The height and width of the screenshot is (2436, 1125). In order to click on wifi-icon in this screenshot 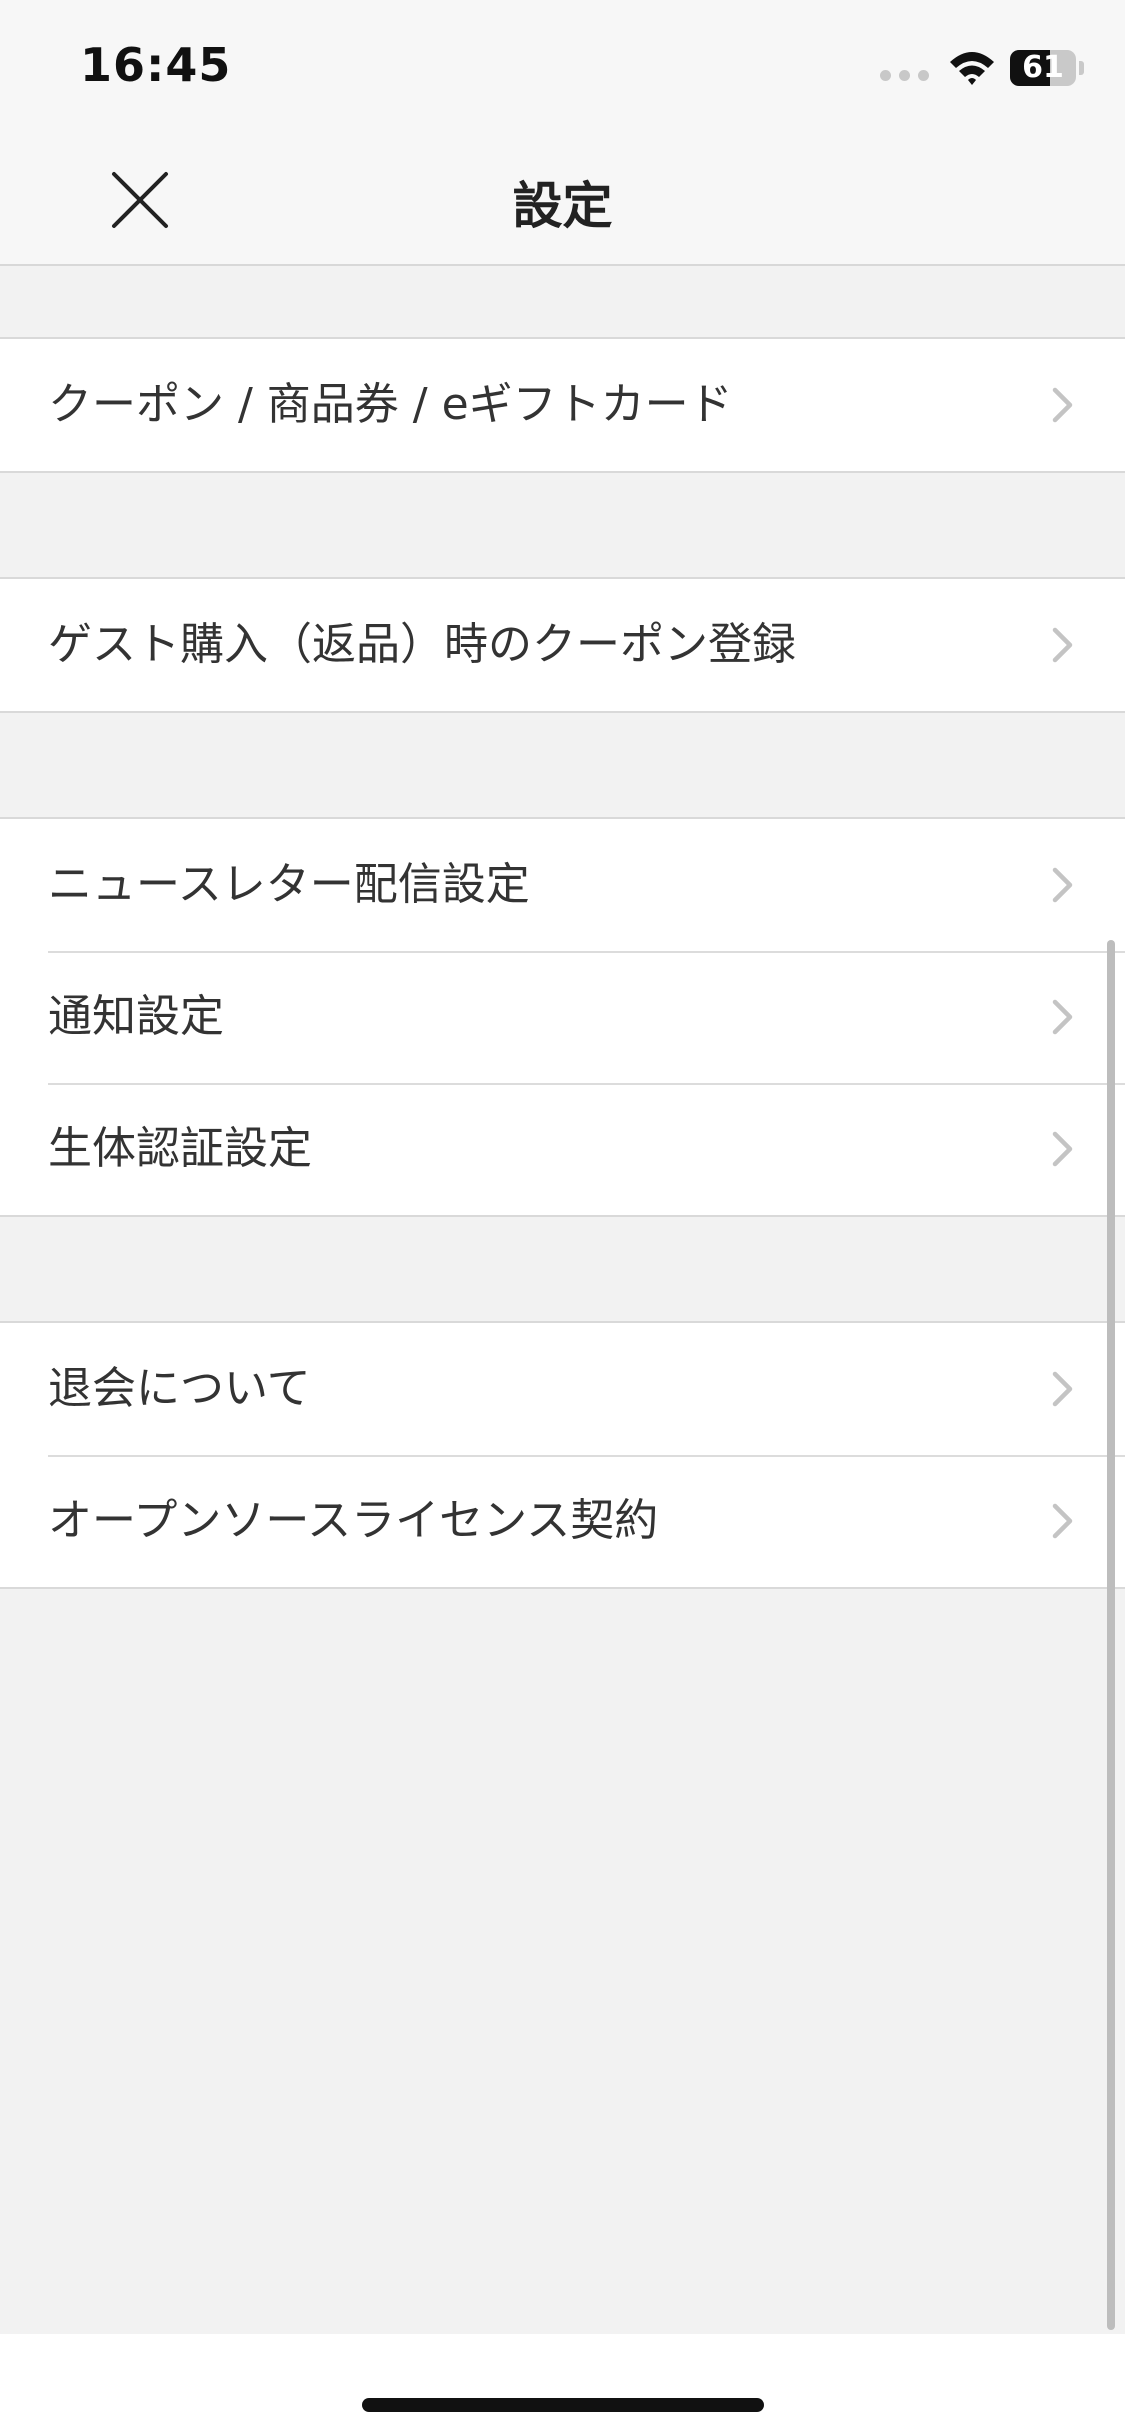, I will do `click(972, 68)`.